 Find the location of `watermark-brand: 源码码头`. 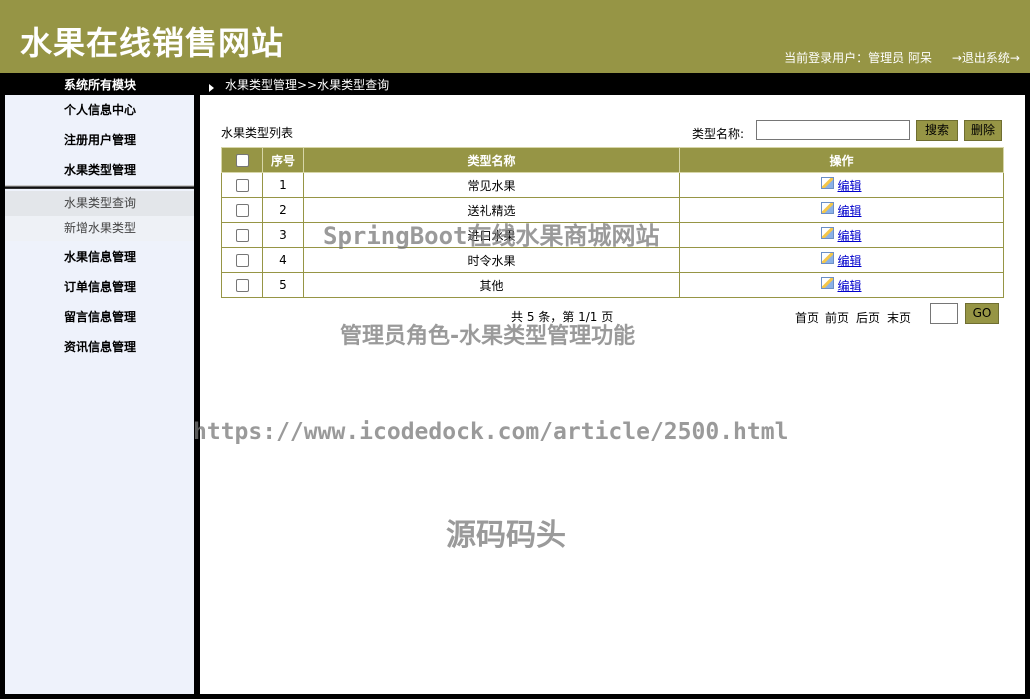

watermark-brand: 源码码头 is located at coordinates (506, 535).